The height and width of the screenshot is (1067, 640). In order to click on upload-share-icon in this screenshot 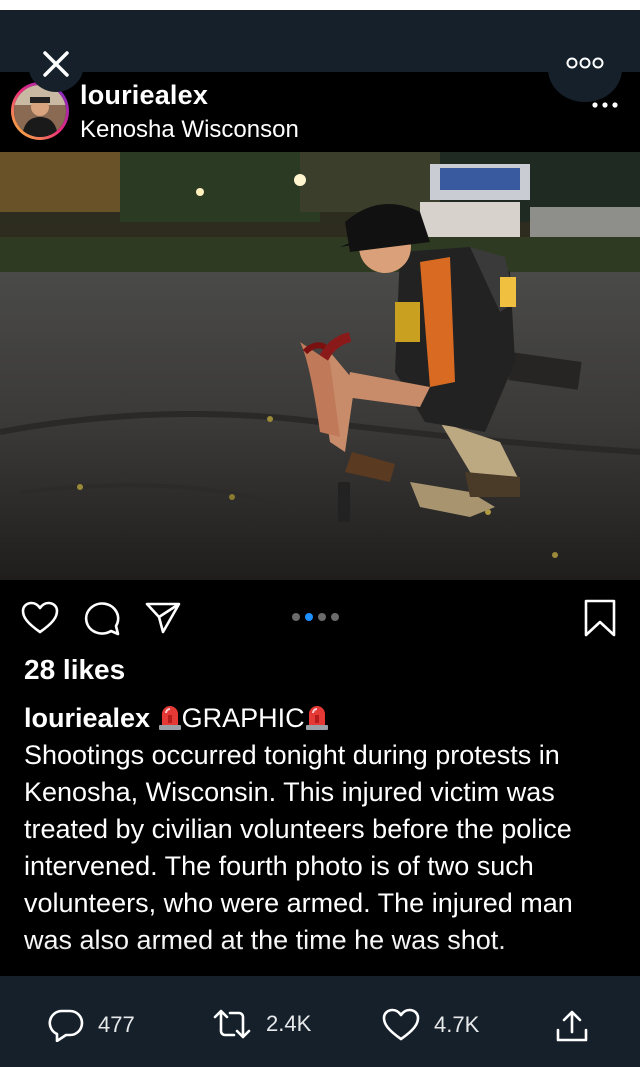, I will do `click(572, 1026)`.